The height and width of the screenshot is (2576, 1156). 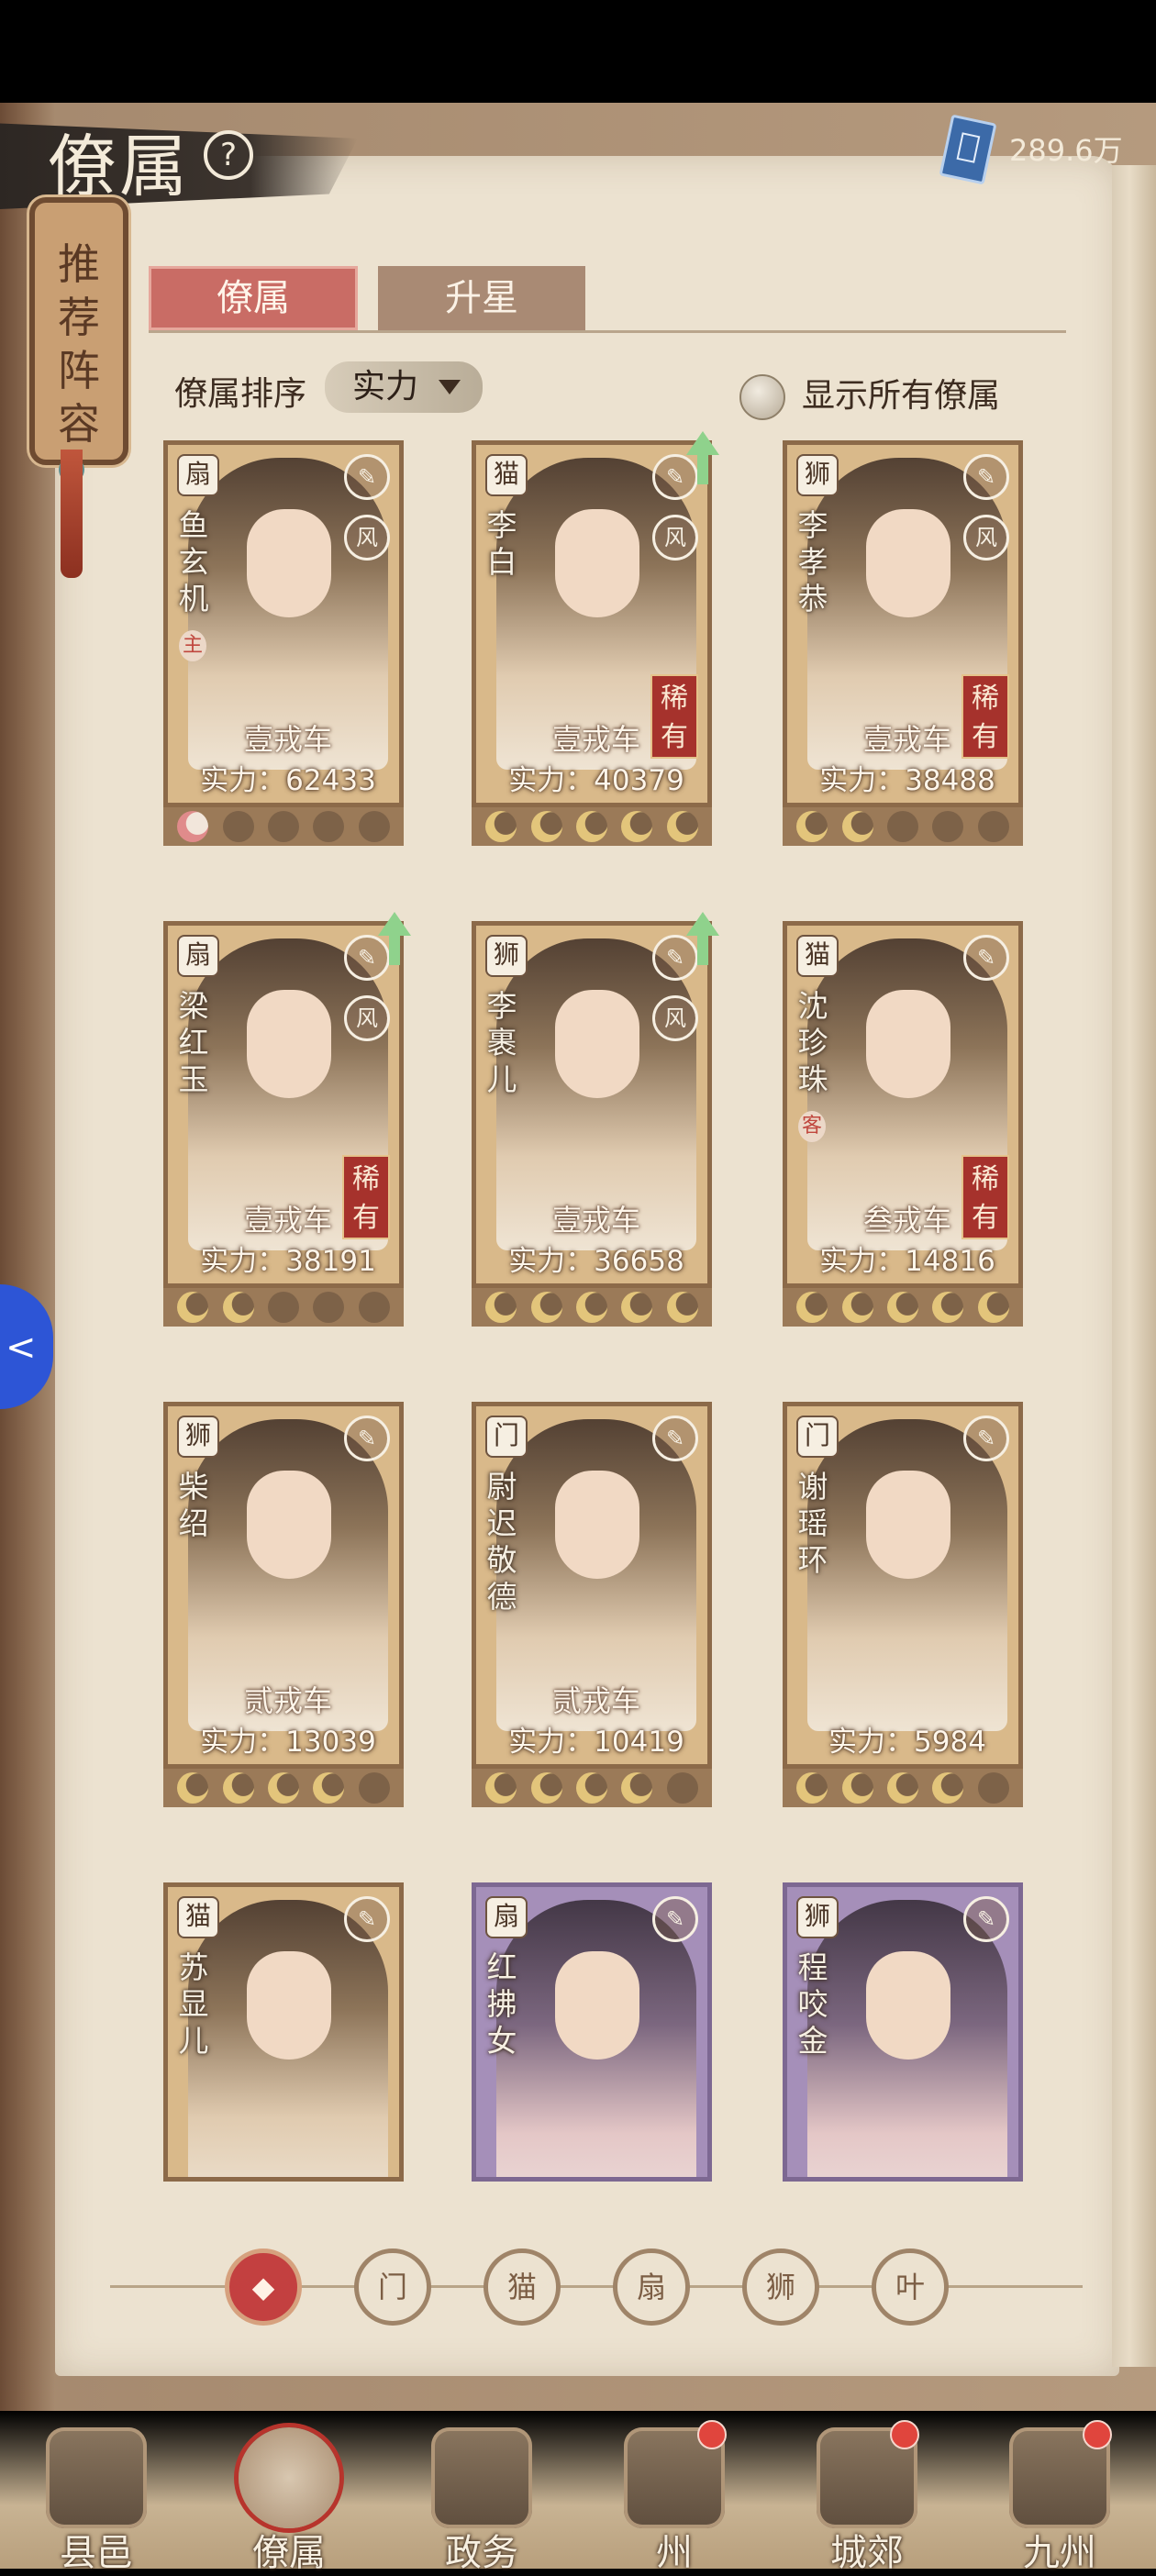 I want to click on card-level: 贰戎车, so click(x=595, y=1700).